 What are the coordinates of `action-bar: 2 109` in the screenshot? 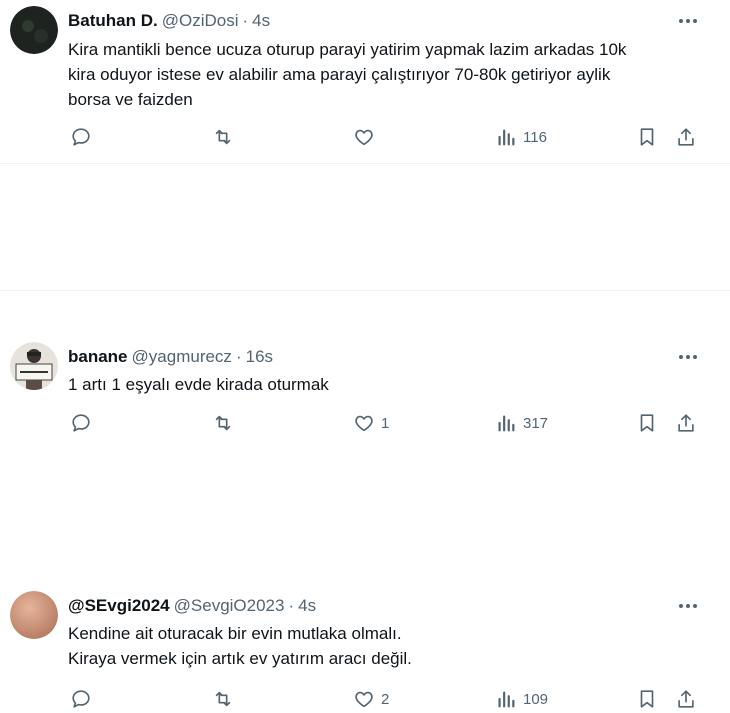 It's located at (388, 699).